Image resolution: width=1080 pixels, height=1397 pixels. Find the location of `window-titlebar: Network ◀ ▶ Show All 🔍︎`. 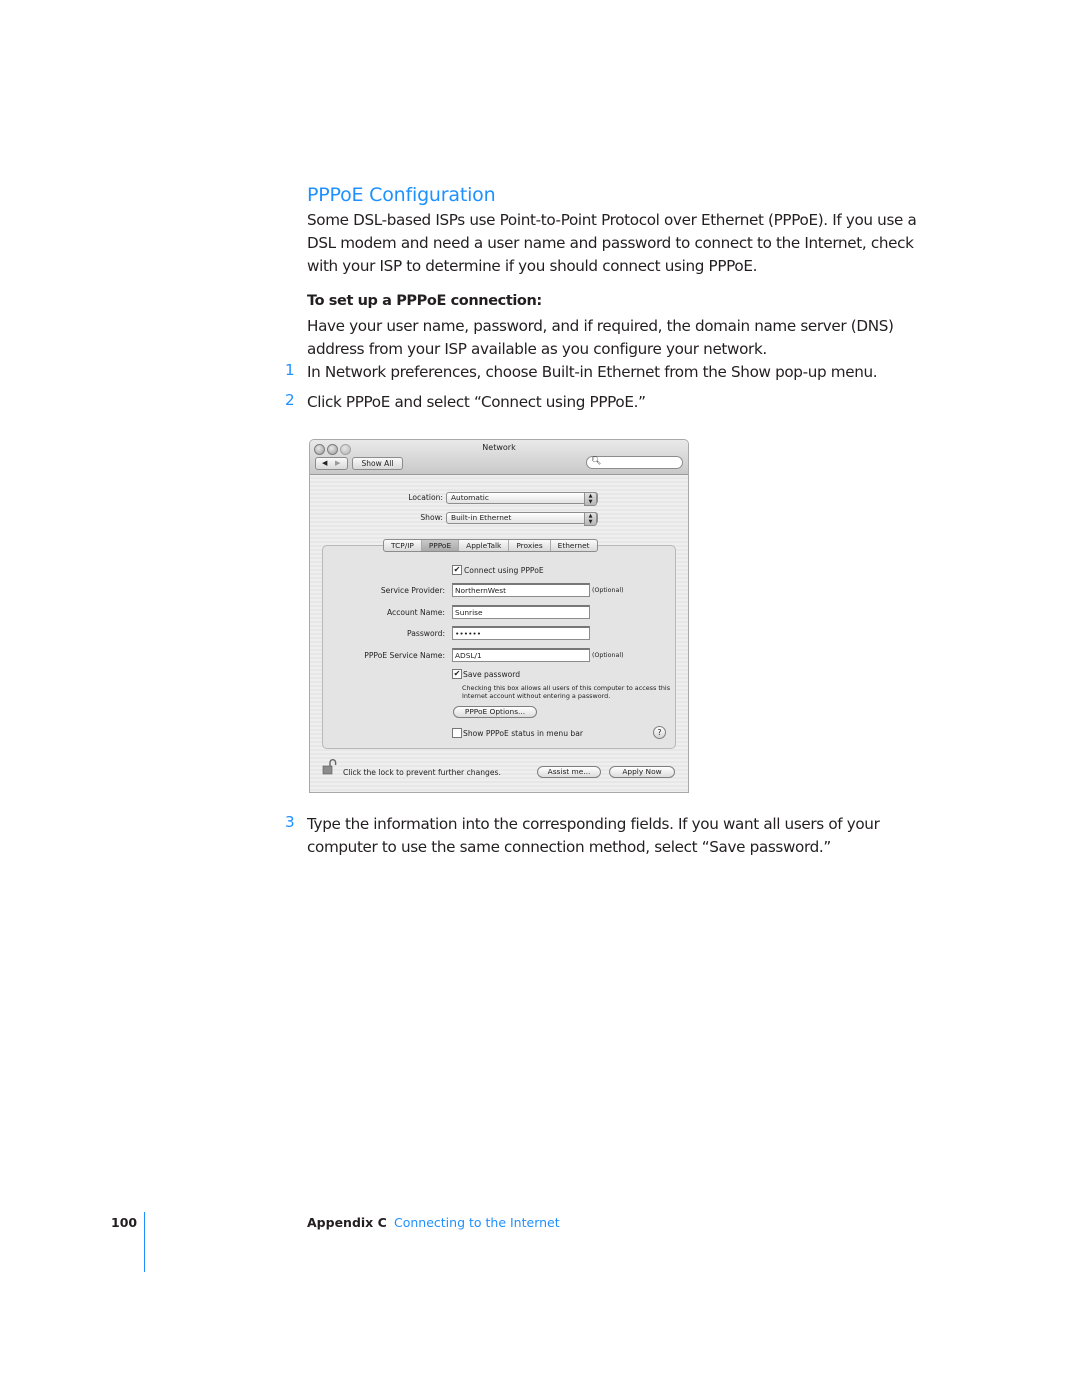

window-titlebar: Network ◀ ▶ Show All 🔍︎ is located at coordinates (499, 457).